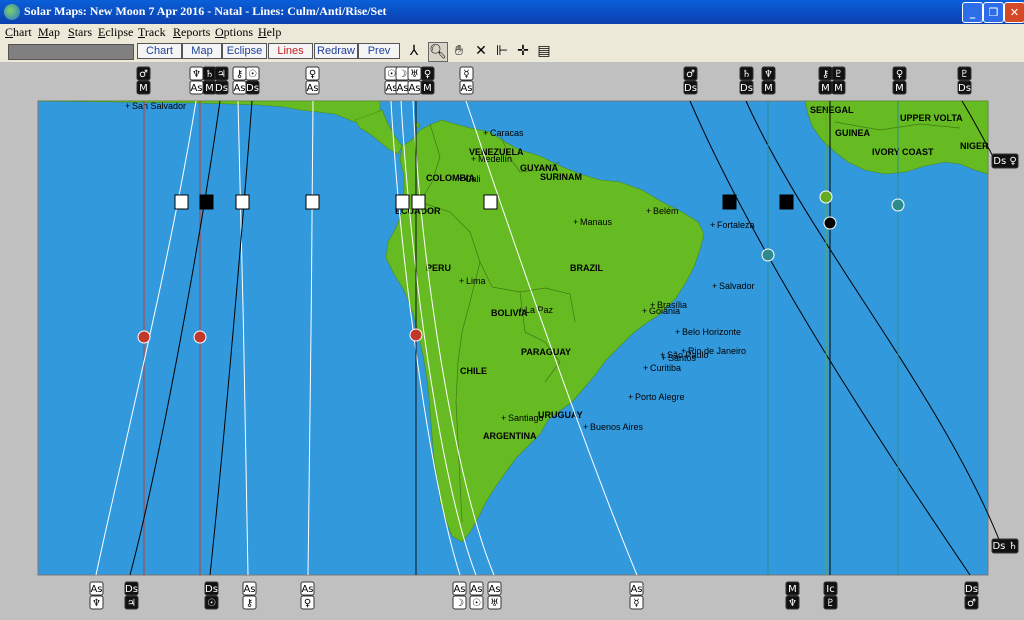 This screenshot has height=620, width=1024. What do you see at coordinates (972, 12) in the screenshot?
I see `minimize-button: _` at bounding box center [972, 12].